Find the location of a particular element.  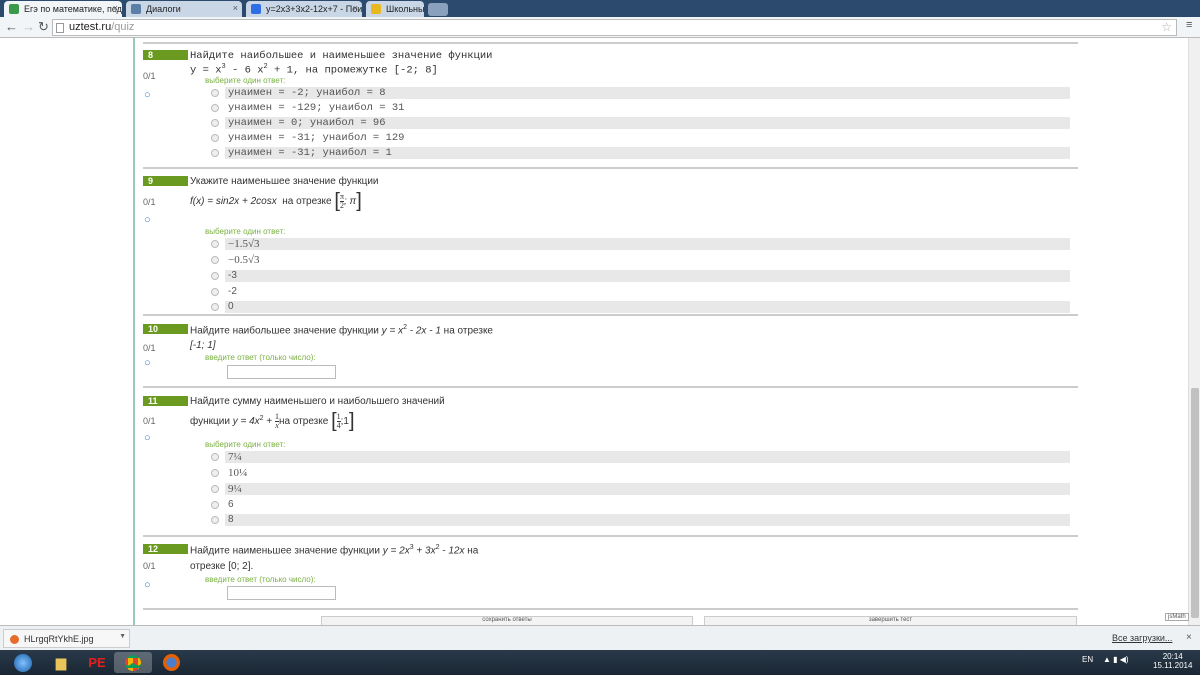

uztest-favicon-icon is located at coordinates (14, 9).